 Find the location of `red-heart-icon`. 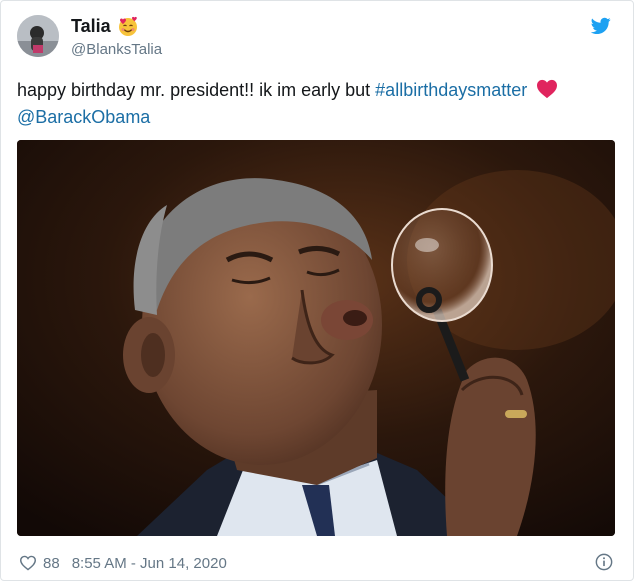

red-heart-icon is located at coordinates (547, 89).